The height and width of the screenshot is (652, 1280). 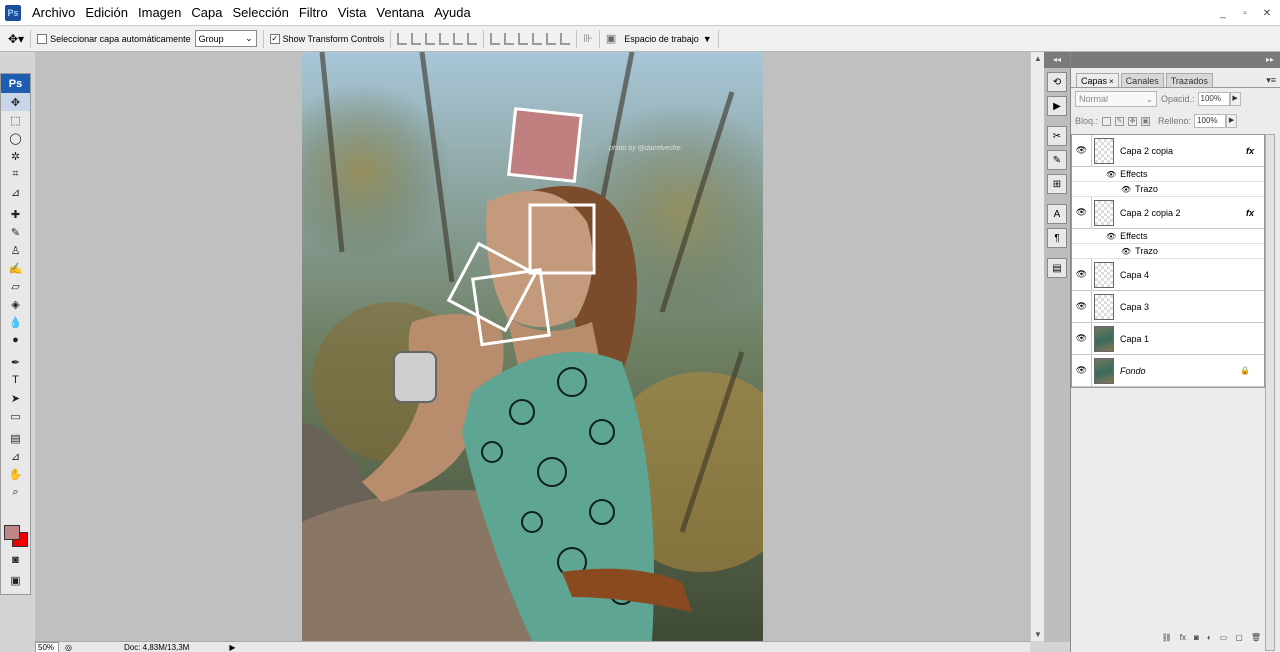 I want to click on lock-position-icon: ✥, so click(x=1133, y=121).